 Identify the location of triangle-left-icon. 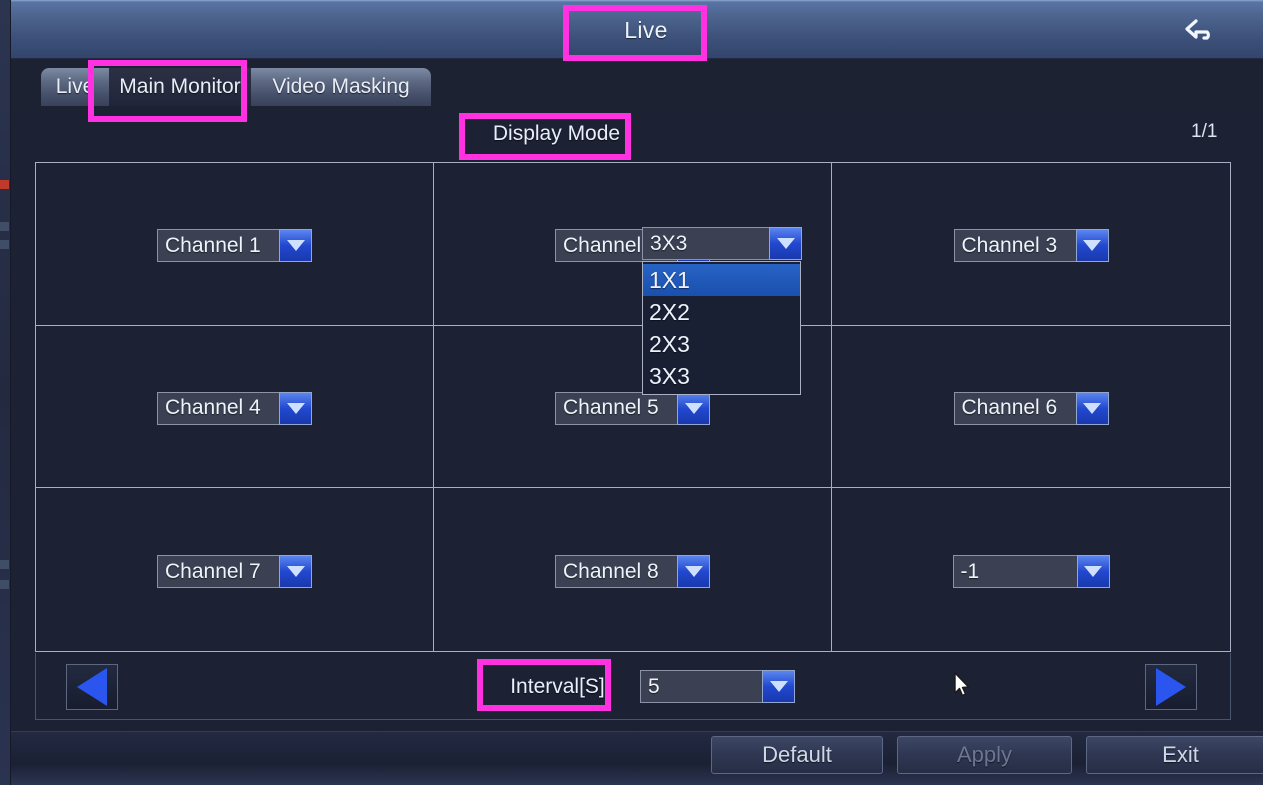
(92, 687).